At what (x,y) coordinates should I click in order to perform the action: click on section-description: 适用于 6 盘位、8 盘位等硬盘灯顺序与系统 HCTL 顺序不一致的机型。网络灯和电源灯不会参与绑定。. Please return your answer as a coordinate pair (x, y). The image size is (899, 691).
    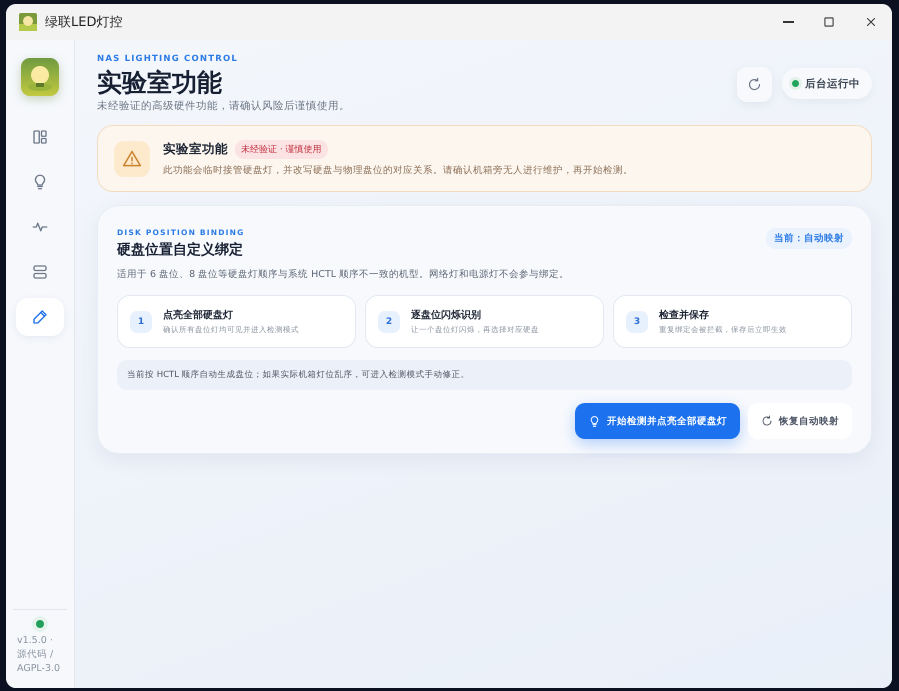
    Looking at the image, I should click on (343, 274).